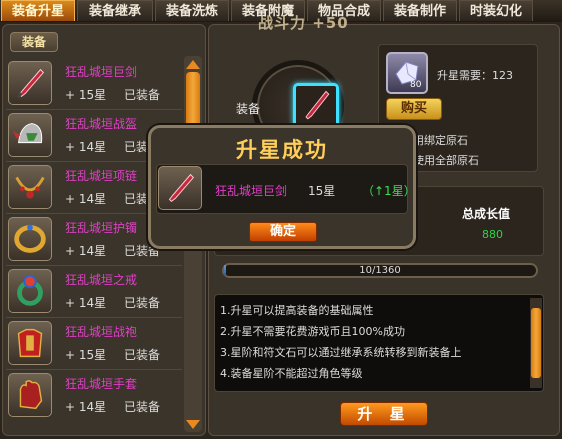 Image resolution: width=562 pixels, height=439 pixels. I want to click on tab-fashion: 时装幻化, so click(496, 10).